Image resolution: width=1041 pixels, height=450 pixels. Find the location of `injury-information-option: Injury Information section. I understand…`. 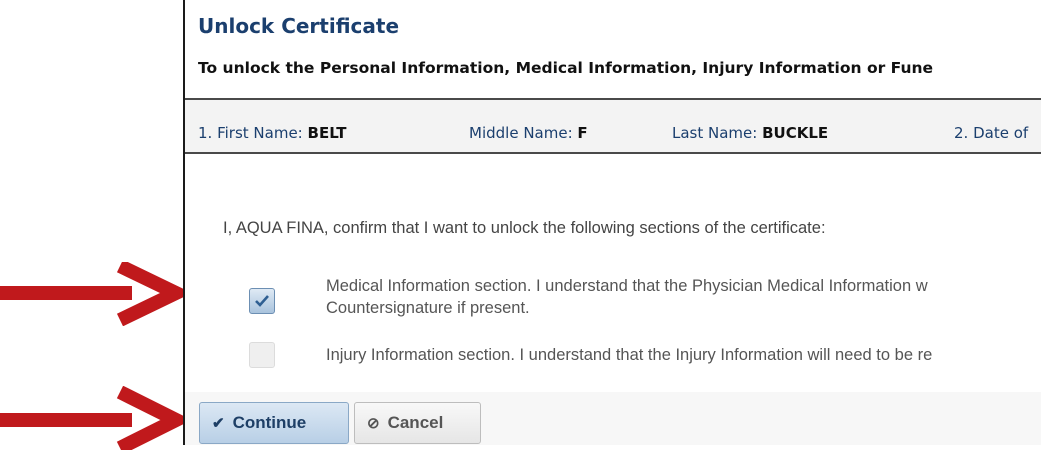

injury-information-option: Injury Information section. I understand… is located at coordinates (629, 355).